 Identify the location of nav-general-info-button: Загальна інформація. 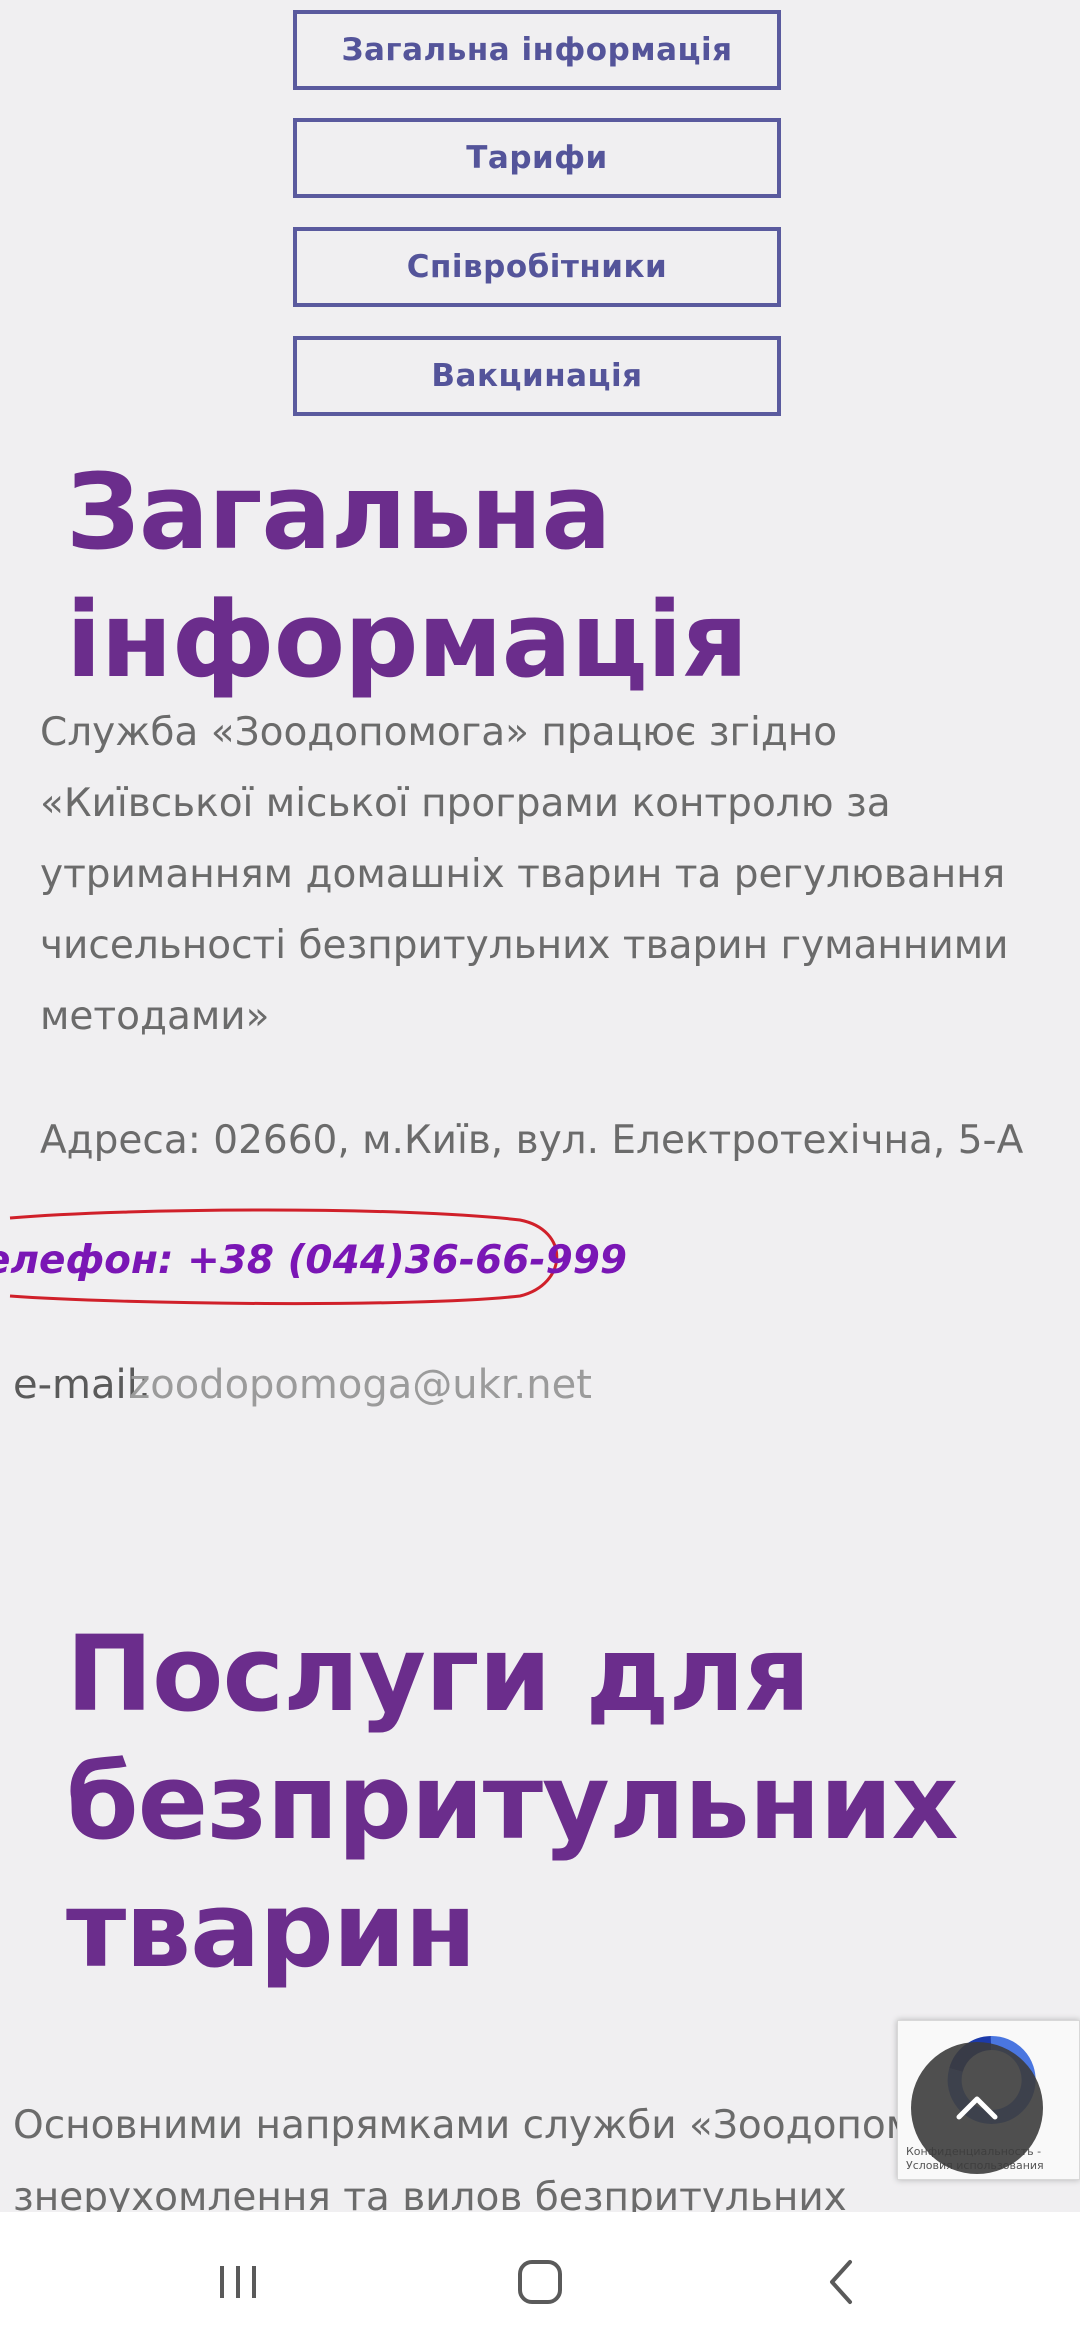
(537, 50).